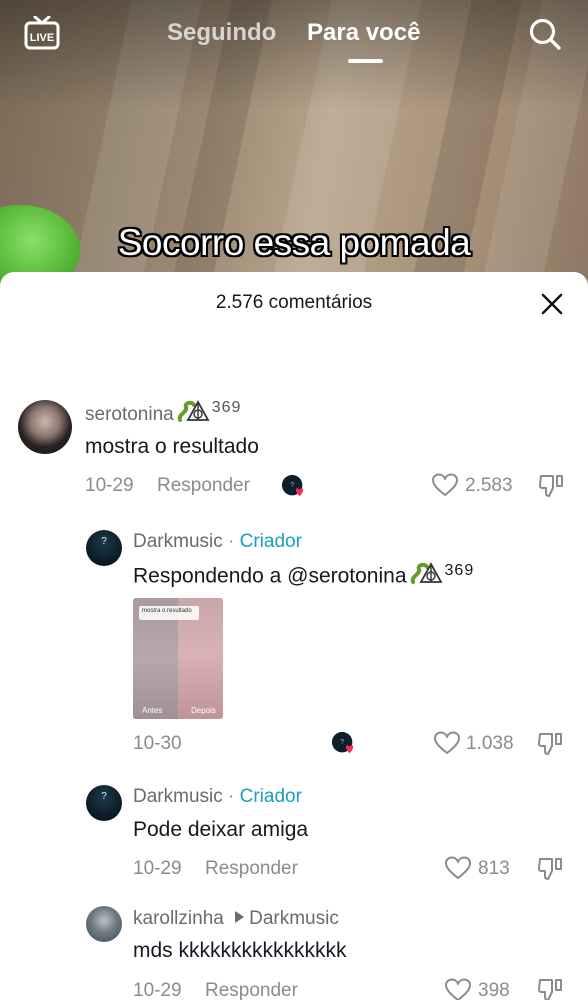 The width and height of the screenshot is (588, 1000). Describe the element at coordinates (226, 408) in the screenshot. I see `username-suffix: 369` at that location.